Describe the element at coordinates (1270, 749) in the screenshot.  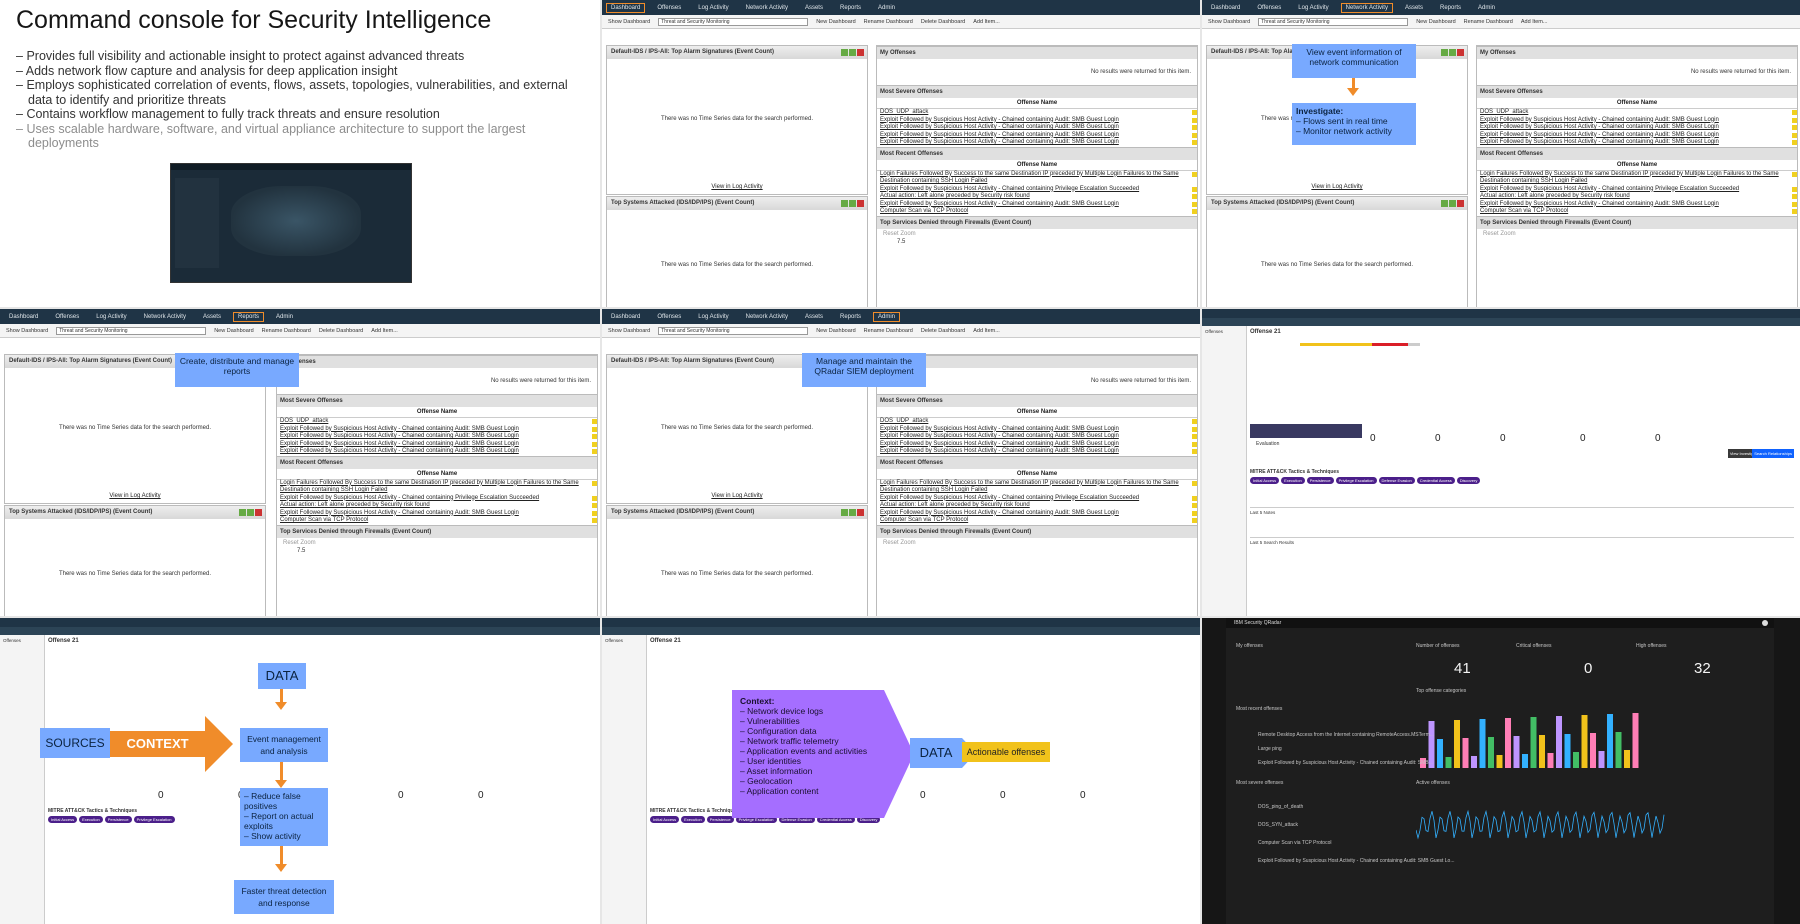
I see `offense-row: Large ping` at that location.